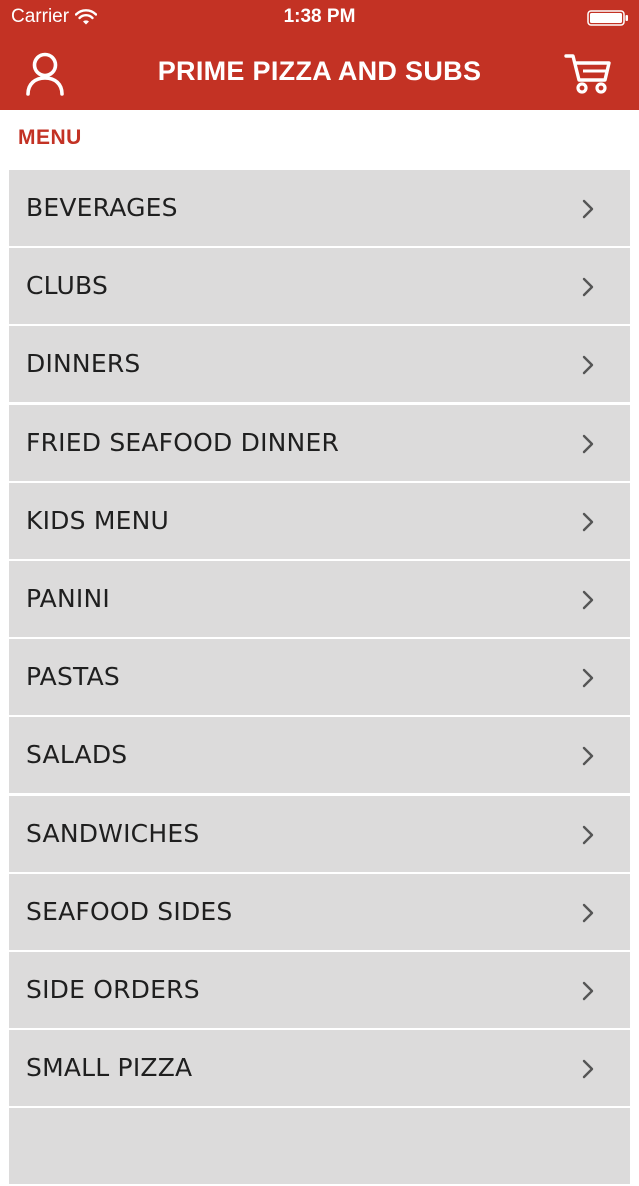 The width and height of the screenshot is (639, 1186). What do you see at coordinates (319, 1068) in the screenshot?
I see `menu-item-small-pizza: SMALL PIZZA` at bounding box center [319, 1068].